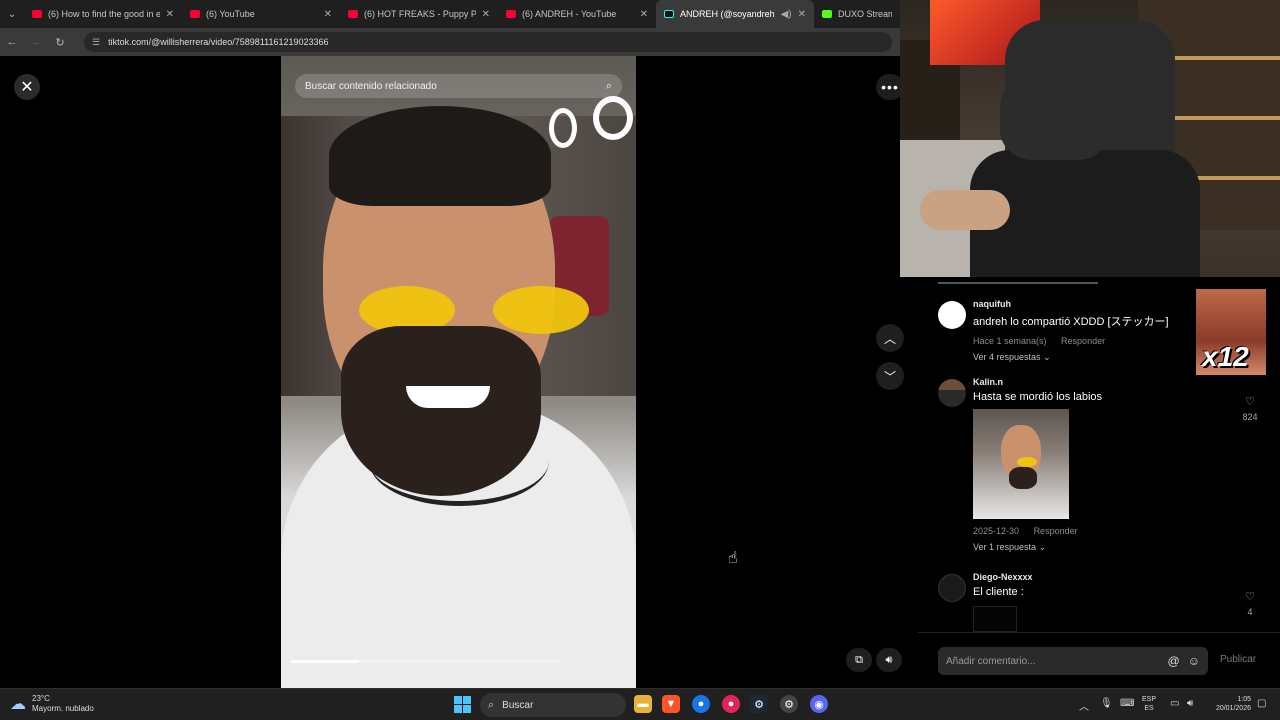 This screenshot has width=1280, height=720. What do you see at coordinates (12, 14) in the screenshot?
I see `tab-search-menu-icon: ⌄` at bounding box center [12, 14].